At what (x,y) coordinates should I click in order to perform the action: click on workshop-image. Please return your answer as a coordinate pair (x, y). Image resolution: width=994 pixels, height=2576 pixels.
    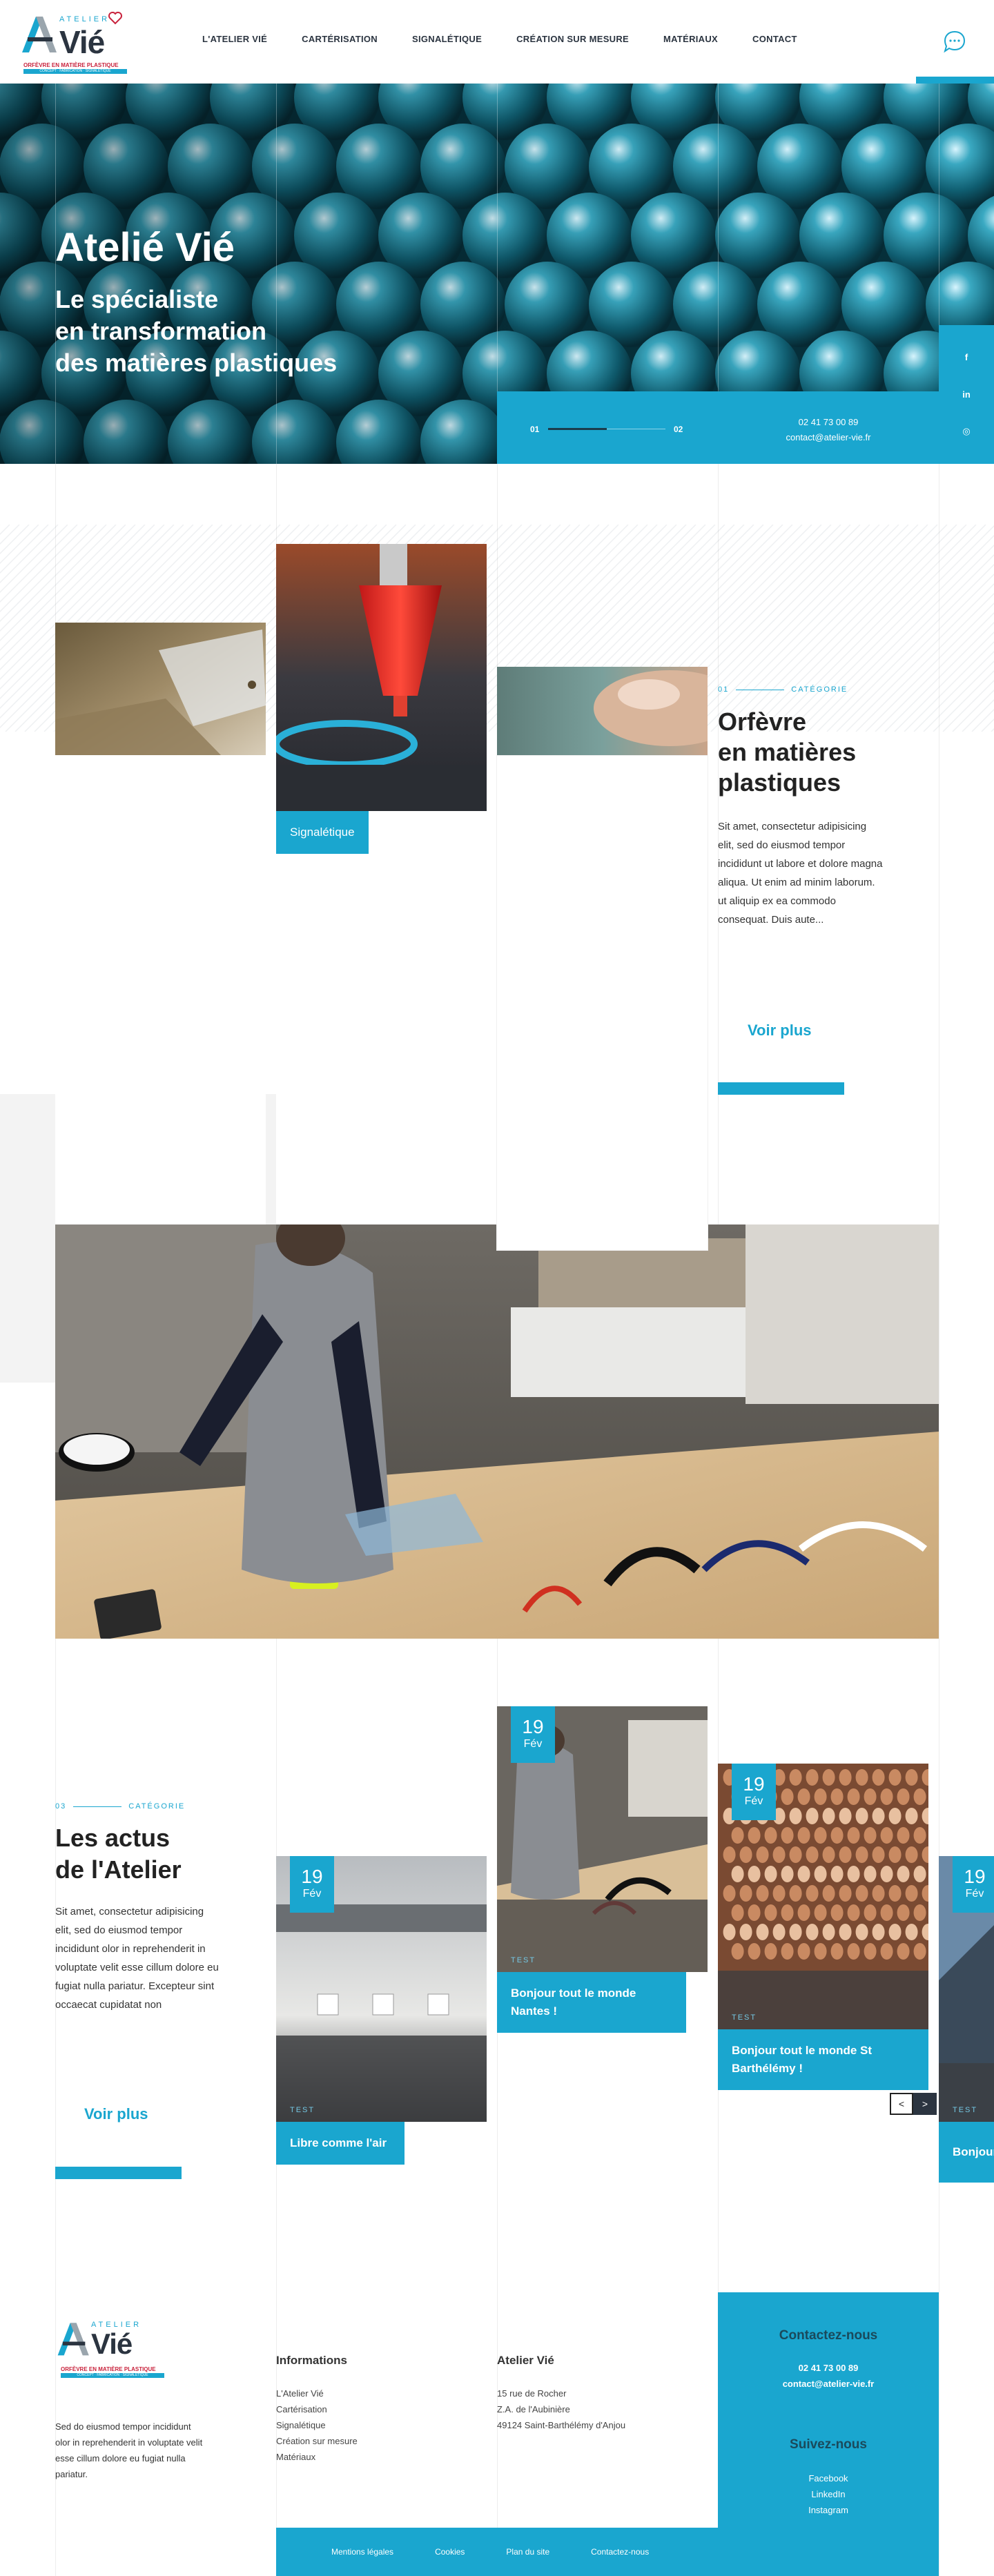
    Looking at the image, I should click on (497, 1431).